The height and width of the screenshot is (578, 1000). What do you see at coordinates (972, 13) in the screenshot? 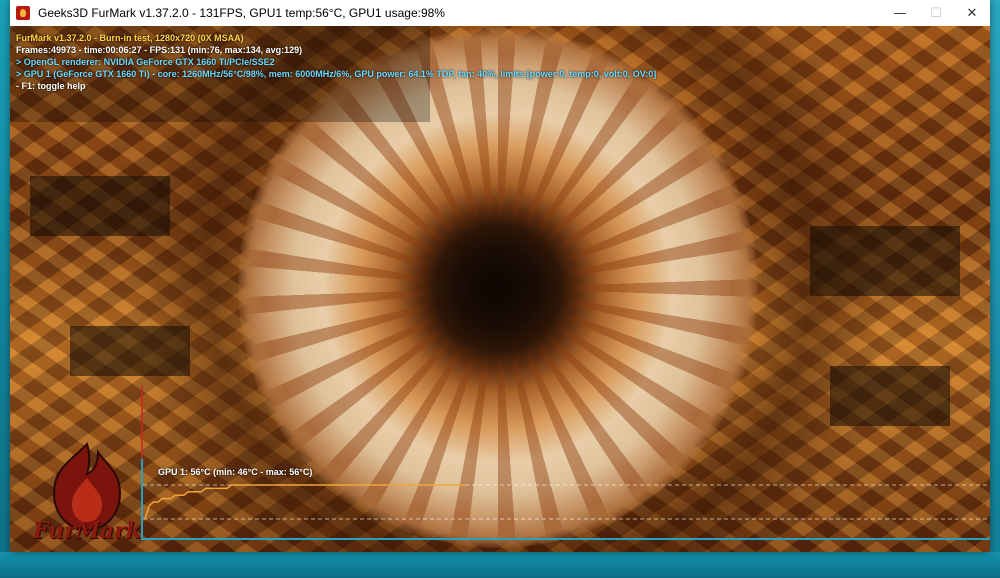
I see `close-button: ✕` at bounding box center [972, 13].